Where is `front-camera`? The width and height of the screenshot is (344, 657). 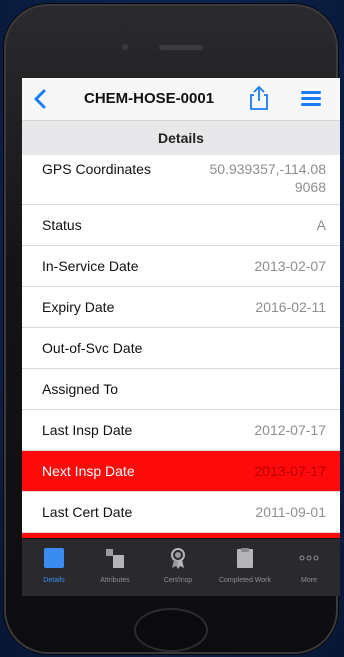 front-camera is located at coordinates (125, 47).